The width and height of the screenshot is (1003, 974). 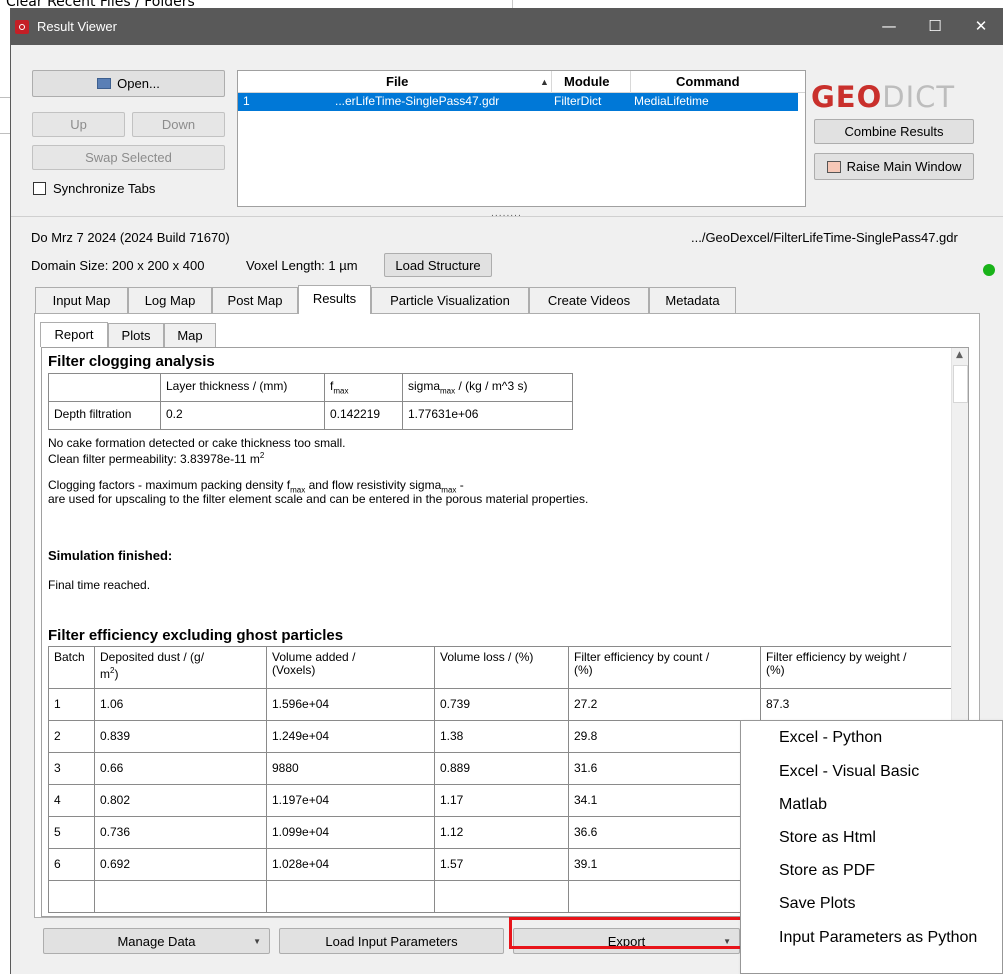 What do you see at coordinates (130, 237) in the screenshot?
I see `build-date: Do Mrz 7 2024 (2024 Build 71670)` at bounding box center [130, 237].